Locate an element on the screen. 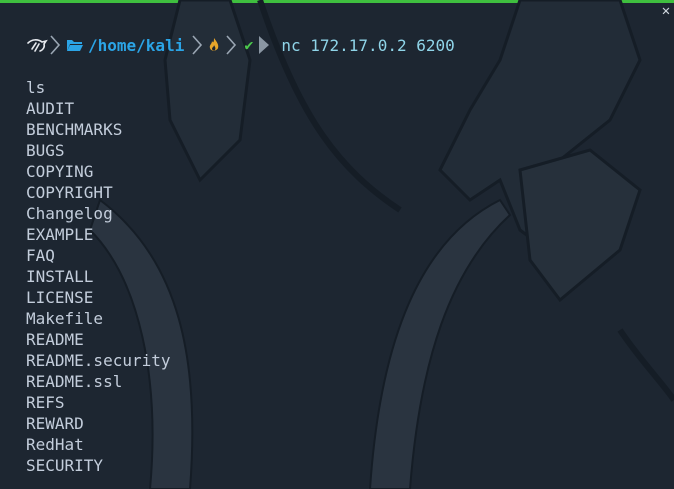  prompt-end-separator-icon is located at coordinates (264, 45).